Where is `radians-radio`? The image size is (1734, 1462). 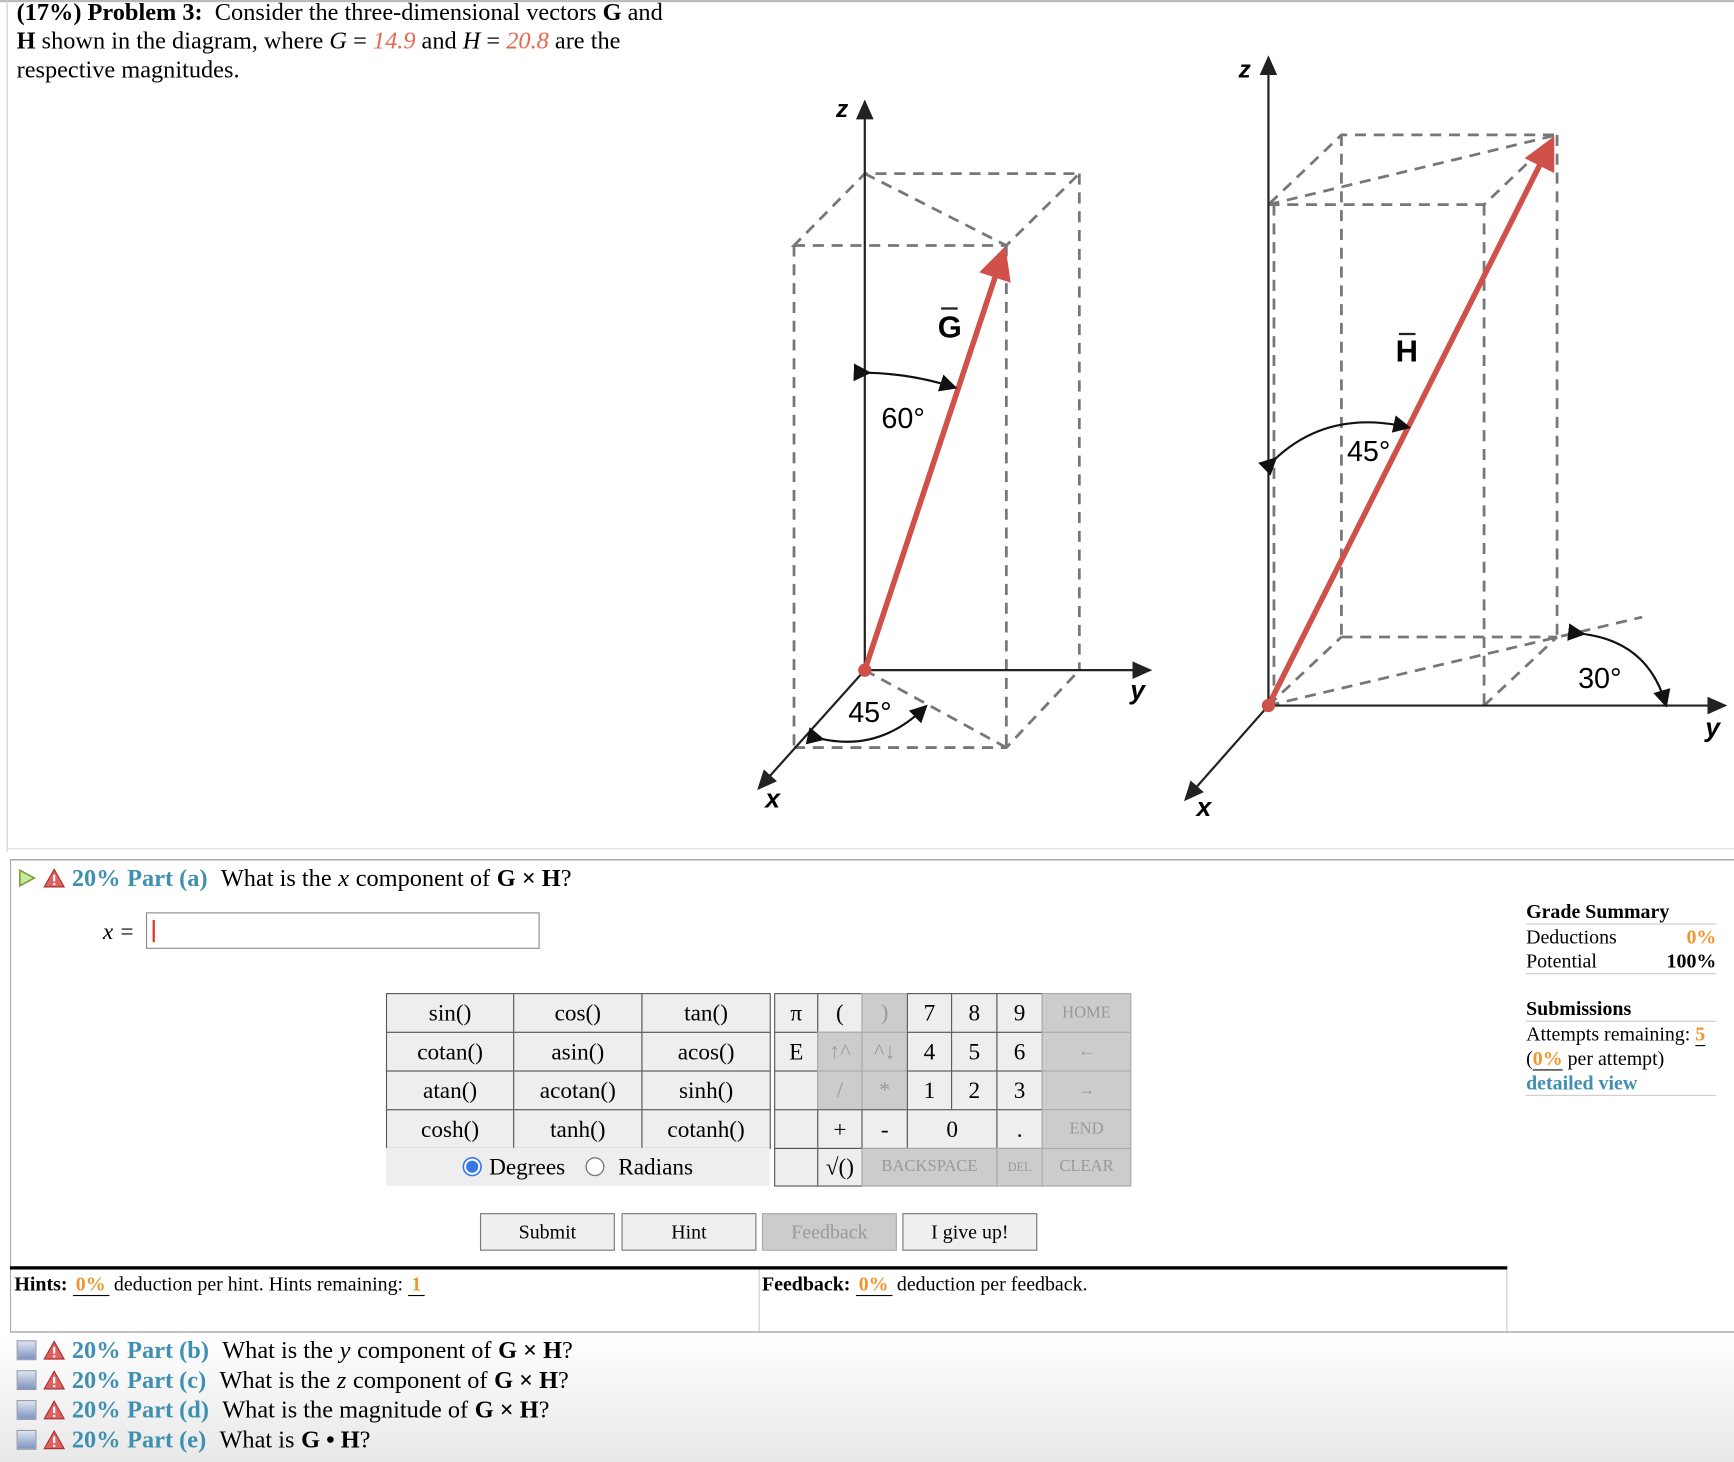
radians-radio is located at coordinates (595, 1167).